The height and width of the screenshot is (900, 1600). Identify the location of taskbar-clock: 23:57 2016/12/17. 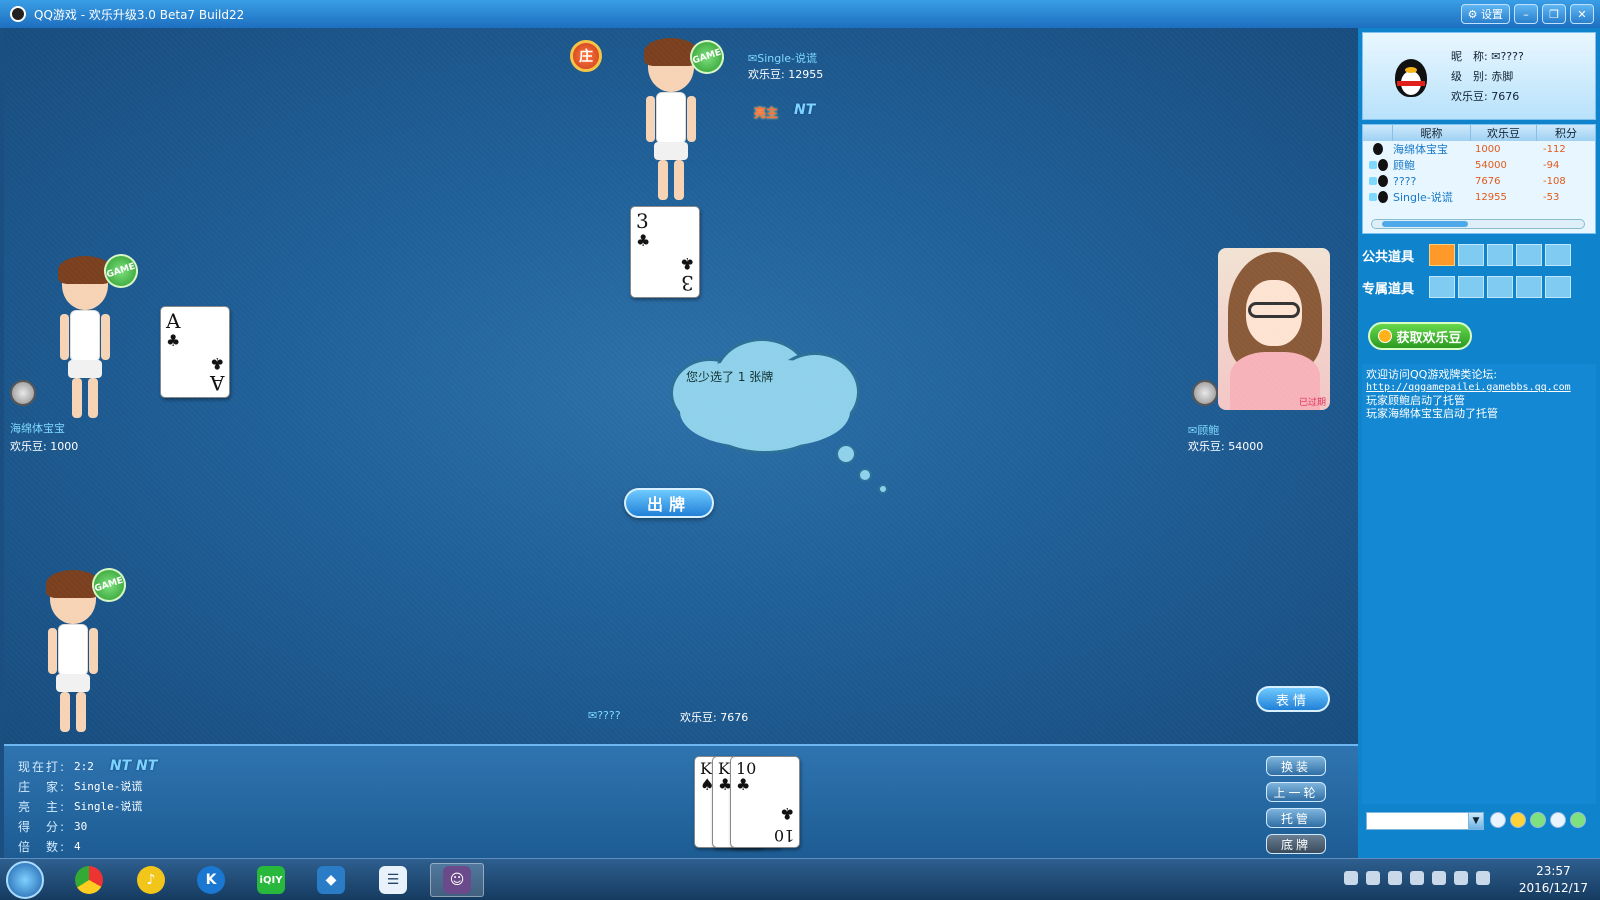
(1553, 880).